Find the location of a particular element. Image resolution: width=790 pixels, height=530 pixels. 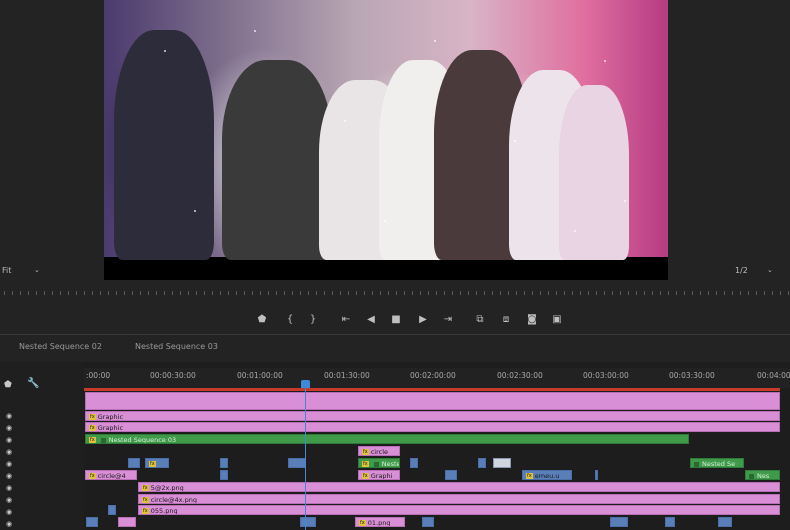

timeline-clip-png: fx 01.png is located at coordinates (380, 522).